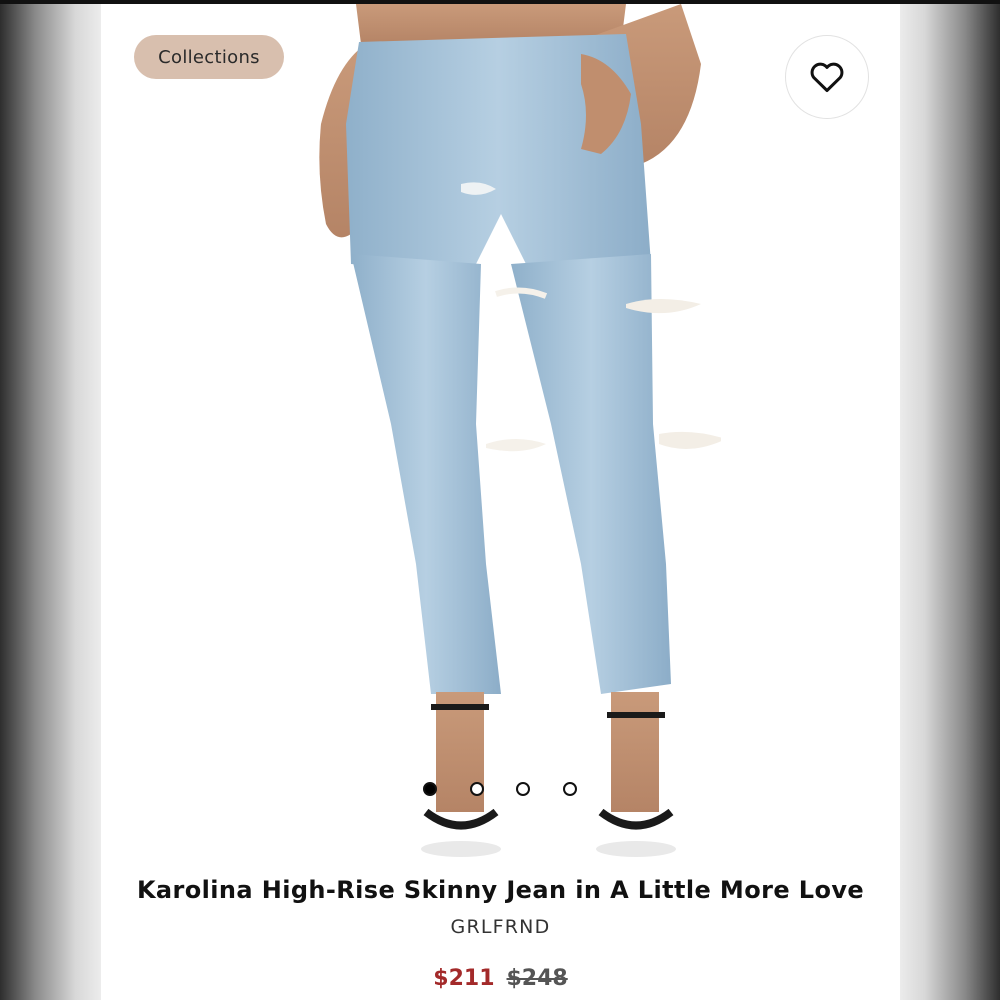  I want to click on heart-outline-icon, so click(827, 77).